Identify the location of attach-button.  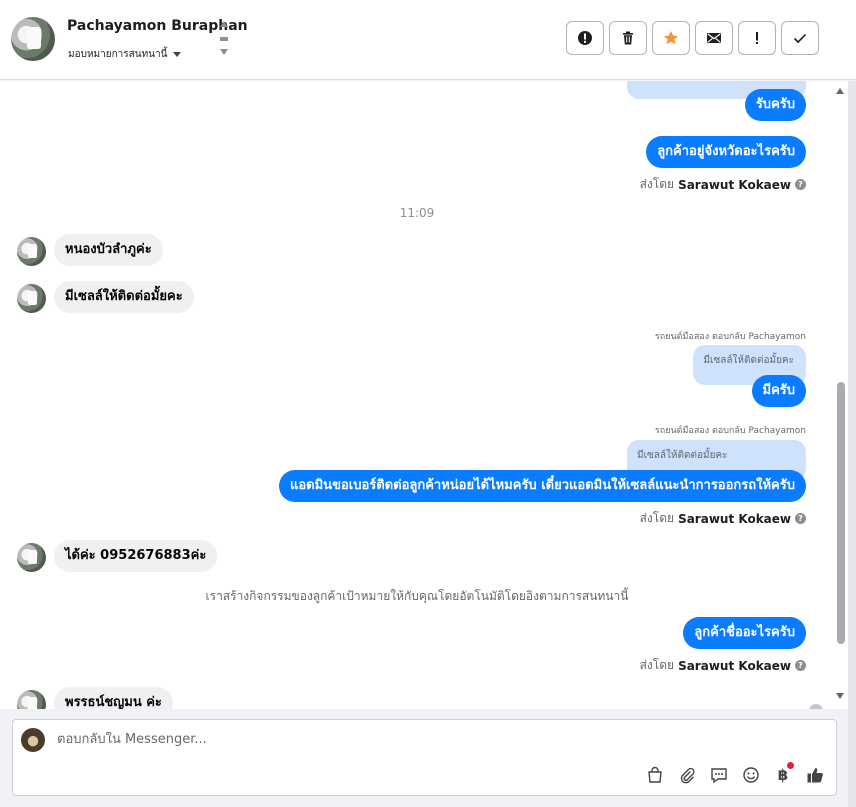
(687, 775).